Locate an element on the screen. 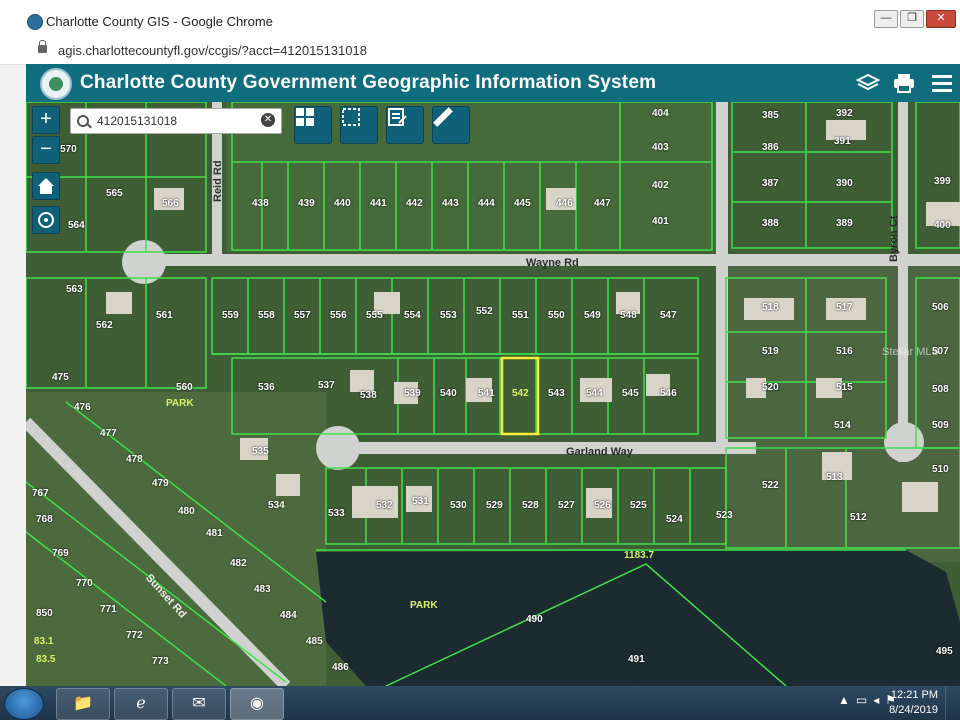  selected-lot-label: 542 is located at coordinates (520, 393).